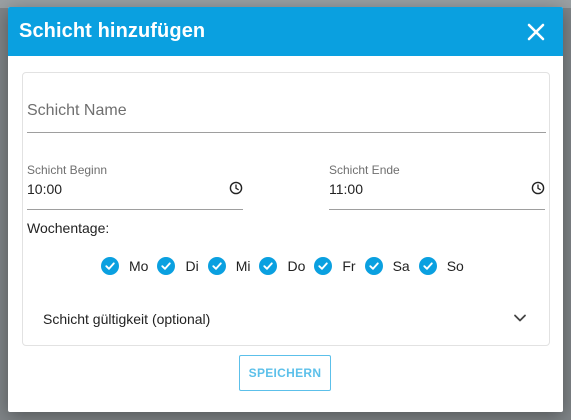 The height and width of the screenshot is (420, 571). I want to click on weekday-label: Mi, so click(243, 266).